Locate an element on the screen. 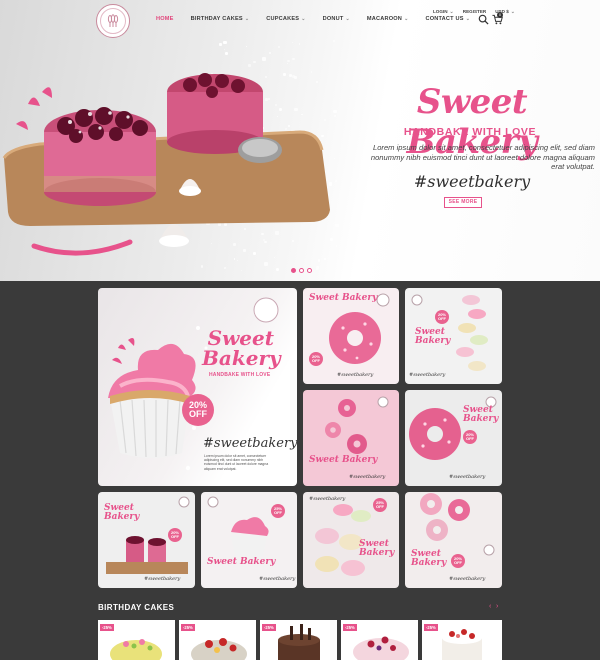  nav-cupcakes: CUPCAKES ⌄ is located at coordinates (285, 19).